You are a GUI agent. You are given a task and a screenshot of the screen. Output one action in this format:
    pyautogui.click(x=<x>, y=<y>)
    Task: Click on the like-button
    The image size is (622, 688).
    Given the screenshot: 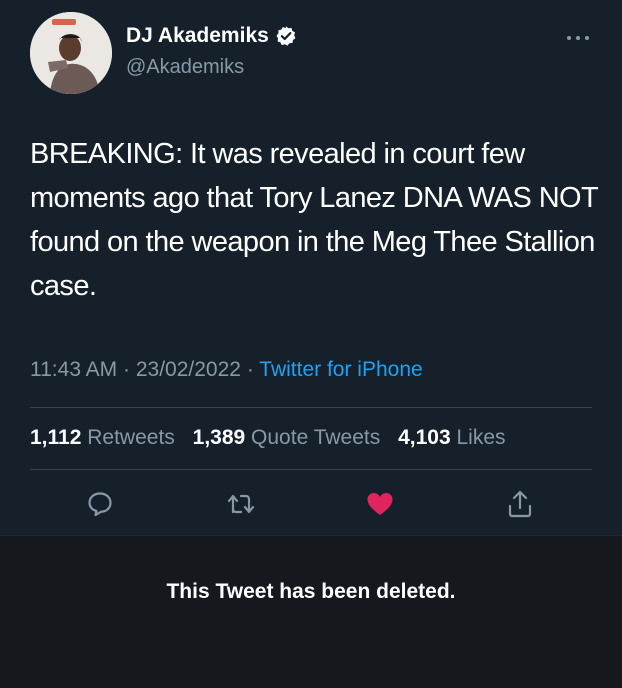 What is the action you would take?
    pyautogui.click(x=380, y=504)
    